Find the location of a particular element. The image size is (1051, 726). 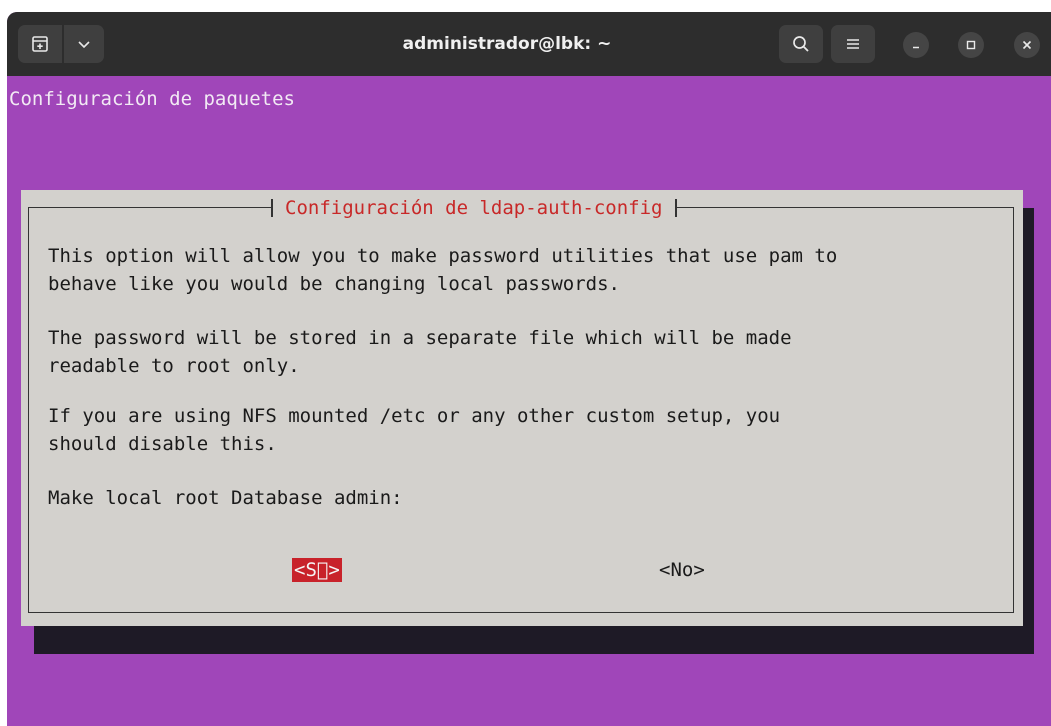

window-title: administrador@lbk: ~ is located at coordinates (507, 44).